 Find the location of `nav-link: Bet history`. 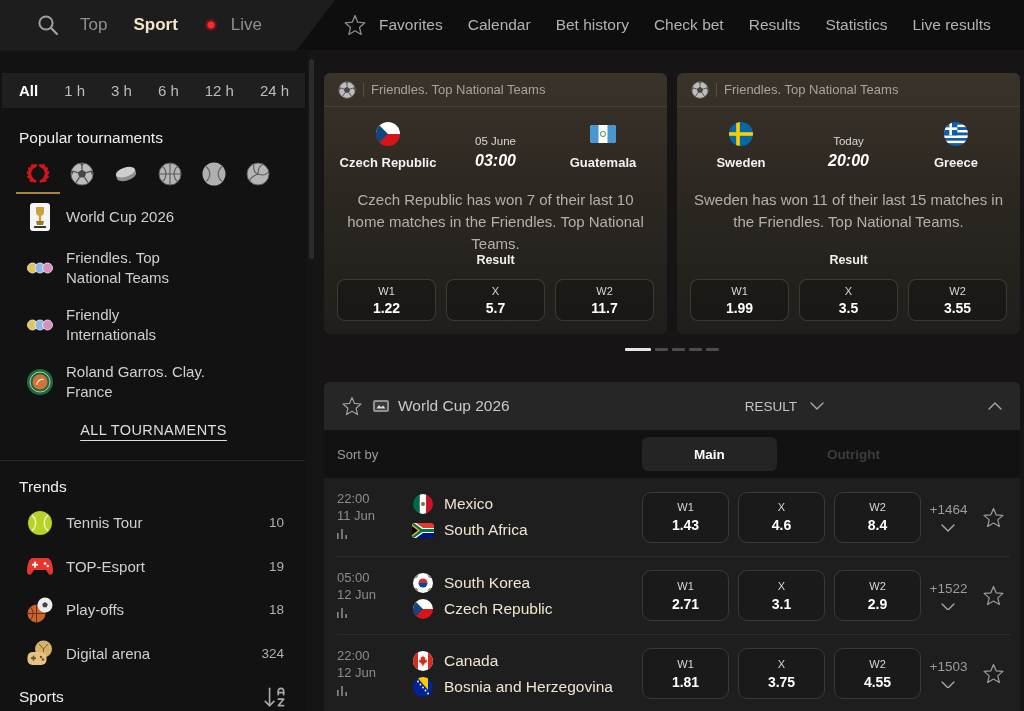

nav-link: Bet history is located at coordinates (592, 25).